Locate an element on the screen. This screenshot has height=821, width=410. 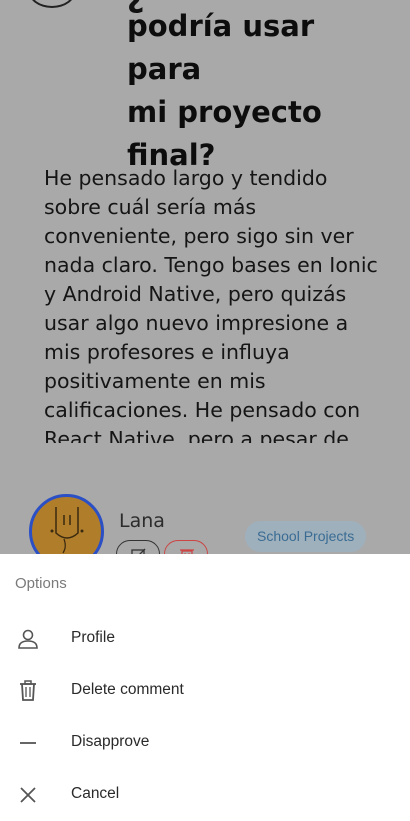
edit-button is located at coordinates (138, 547).